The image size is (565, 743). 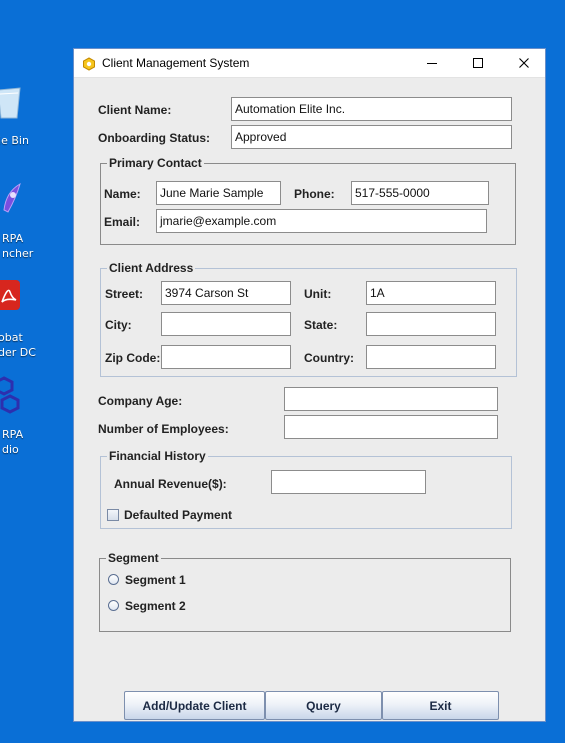 What do you see at coordinates (113, 579) in the screenshot?
I see `segment-1-radio` at bounding box center [113, 579].